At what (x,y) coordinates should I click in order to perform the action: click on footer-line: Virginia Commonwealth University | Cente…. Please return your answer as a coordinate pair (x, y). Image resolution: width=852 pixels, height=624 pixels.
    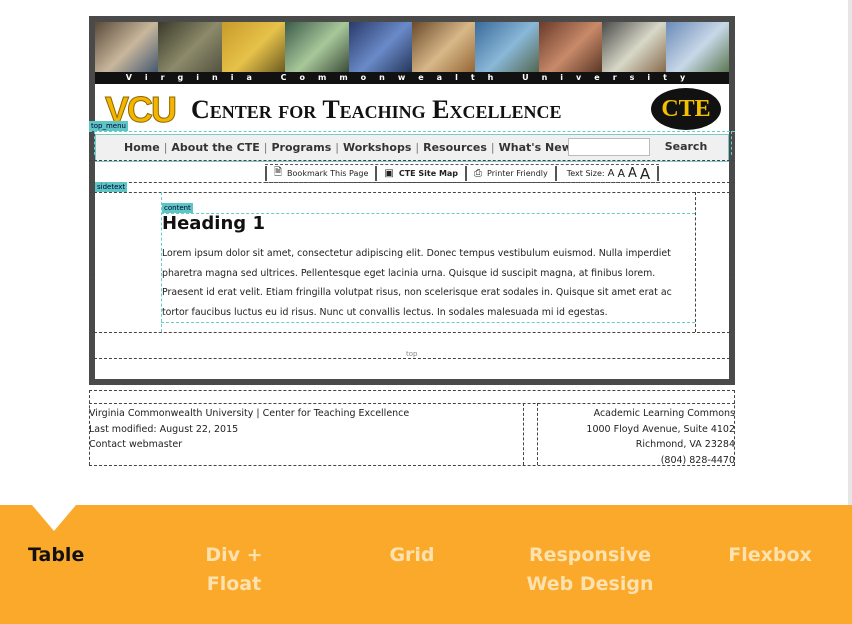
    Looking at the image, I should click on (249, 413).